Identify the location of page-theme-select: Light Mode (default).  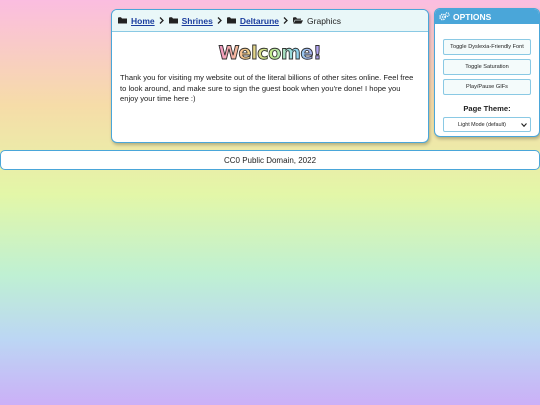
(487, 124).